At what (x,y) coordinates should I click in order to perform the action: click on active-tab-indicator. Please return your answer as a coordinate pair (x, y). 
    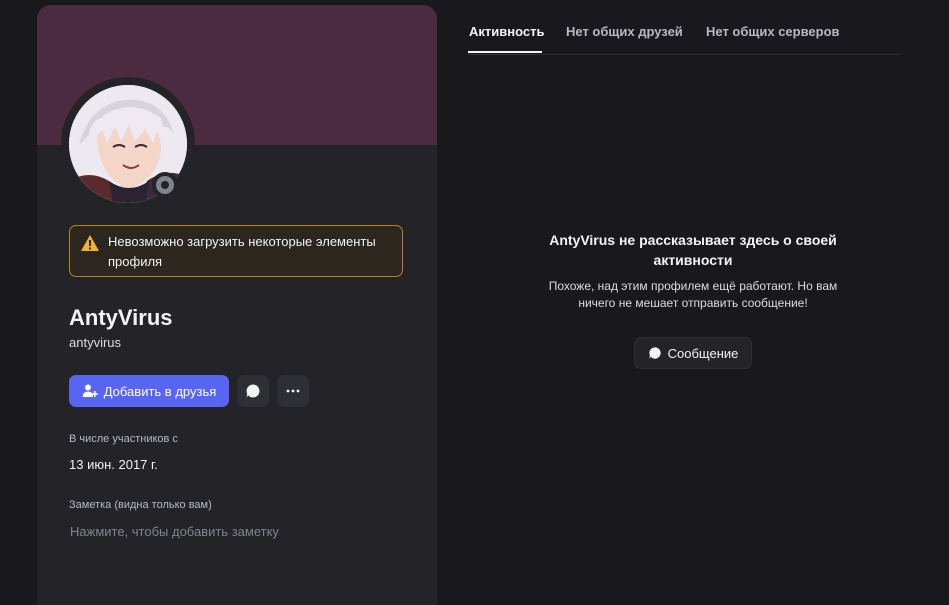
    Looking at the image, I should click on (505, 52).